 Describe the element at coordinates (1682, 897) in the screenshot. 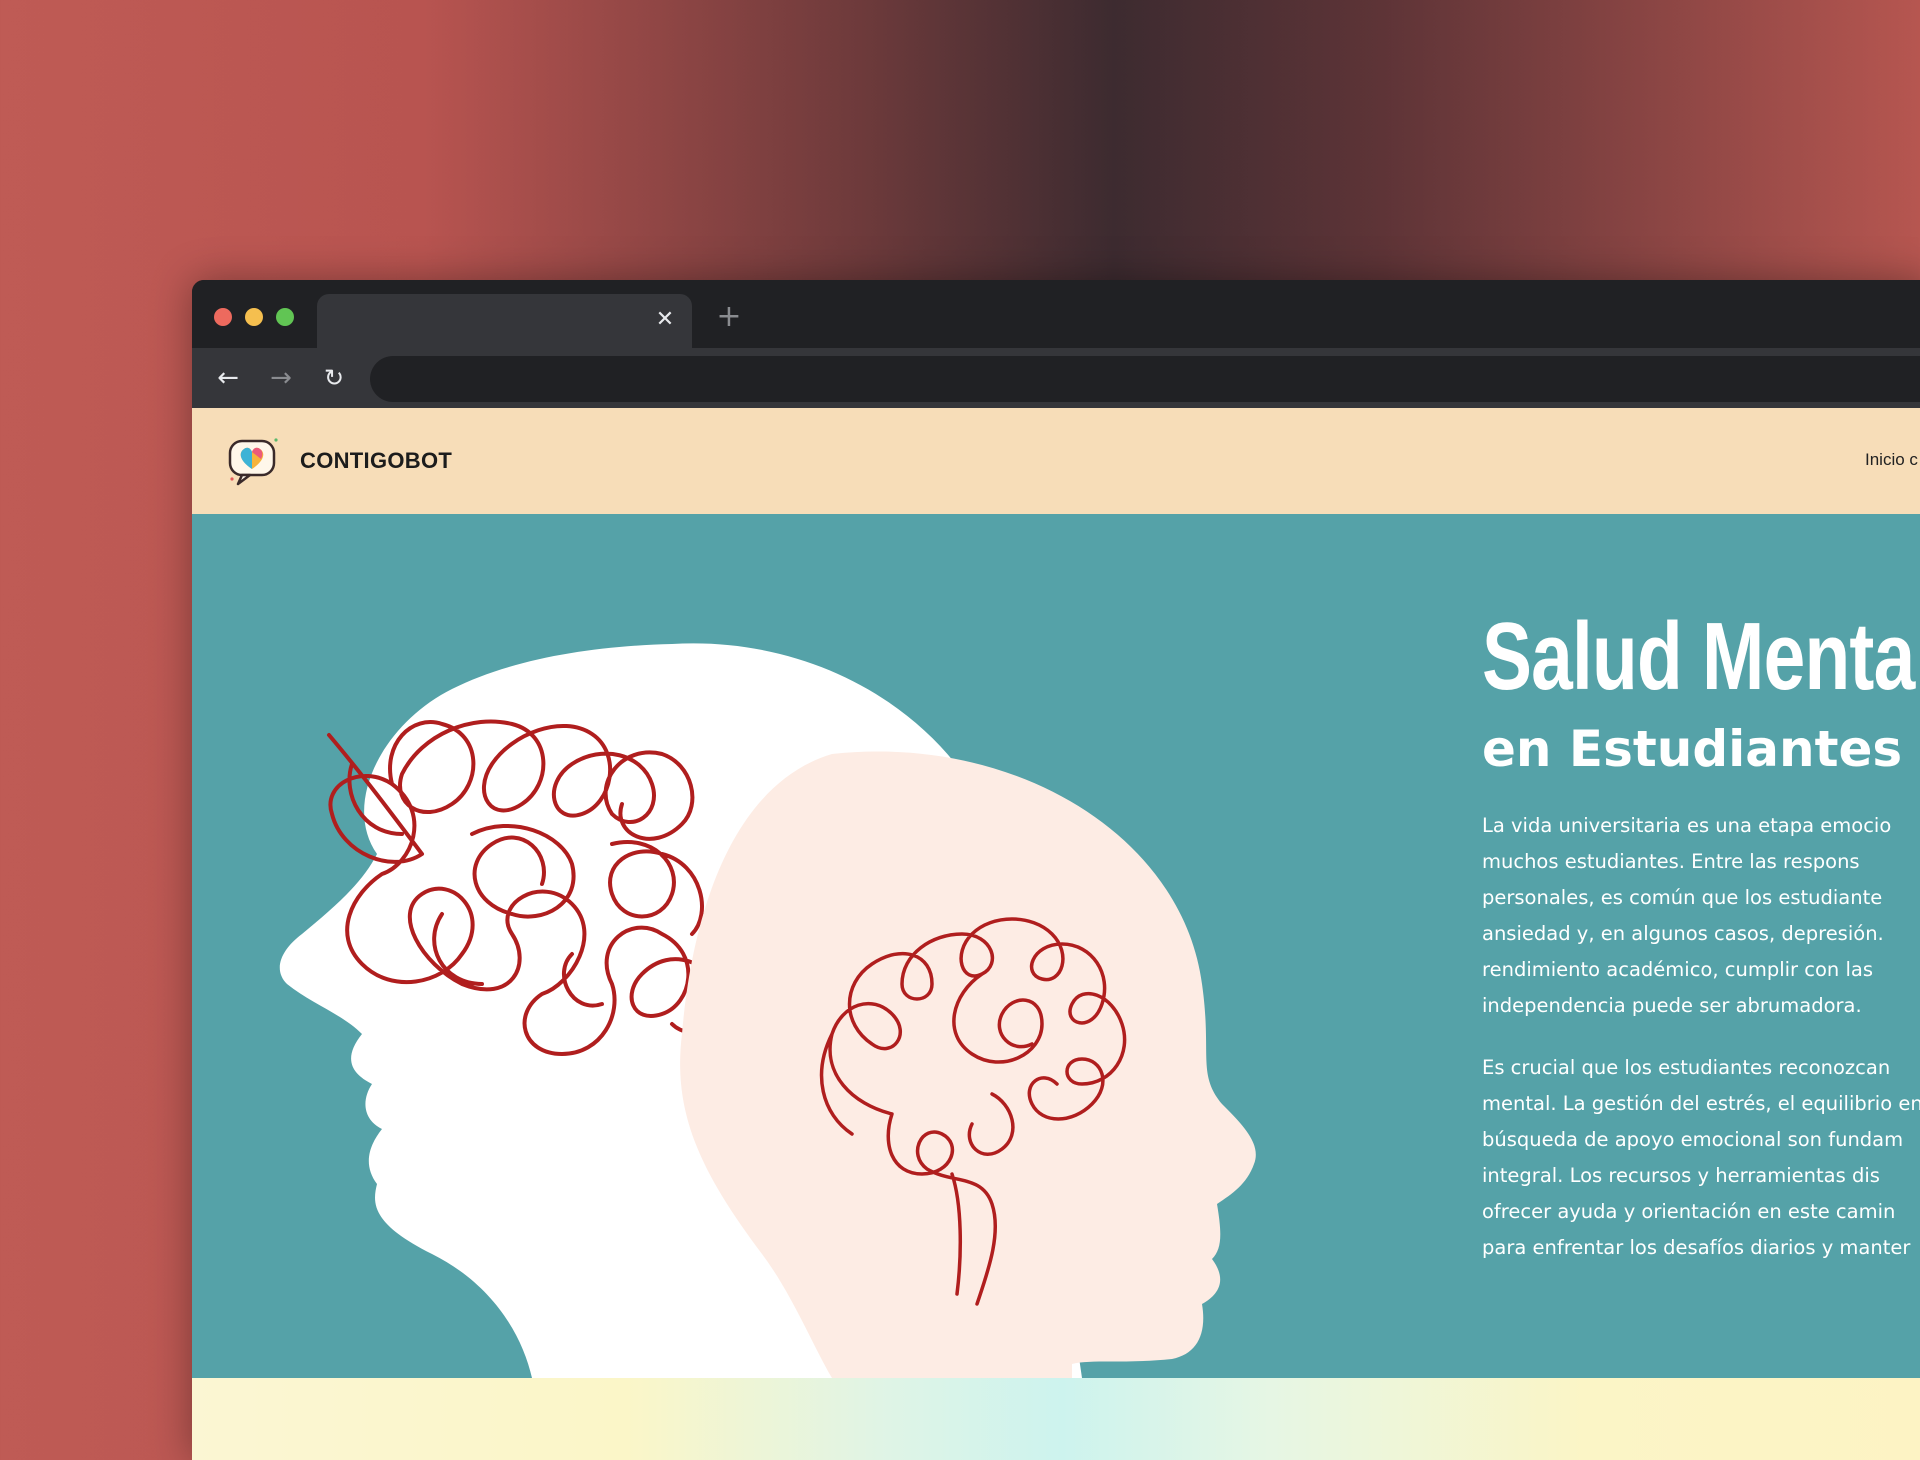

I see `paragraph-line: personales, es común que los estudiante` at that location.